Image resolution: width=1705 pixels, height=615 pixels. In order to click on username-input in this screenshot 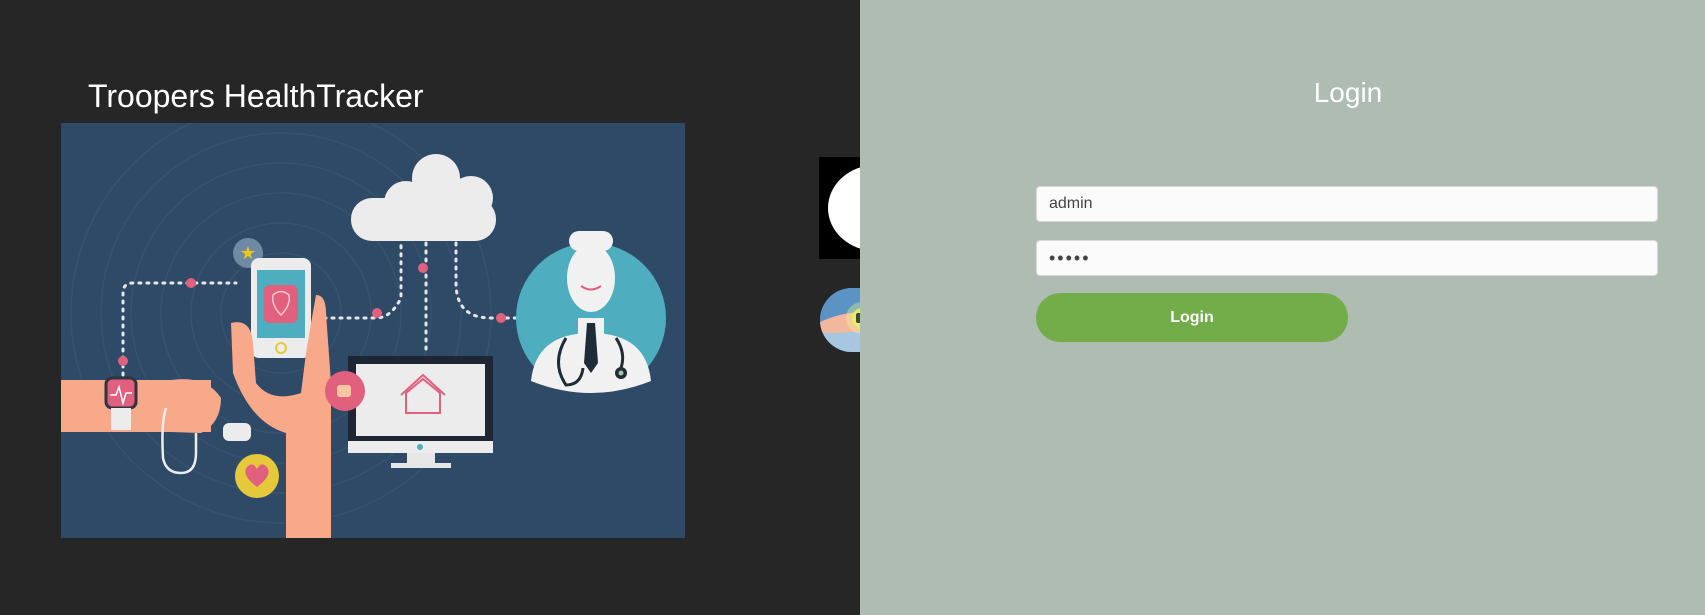, I will do `click(1347, 204)`.